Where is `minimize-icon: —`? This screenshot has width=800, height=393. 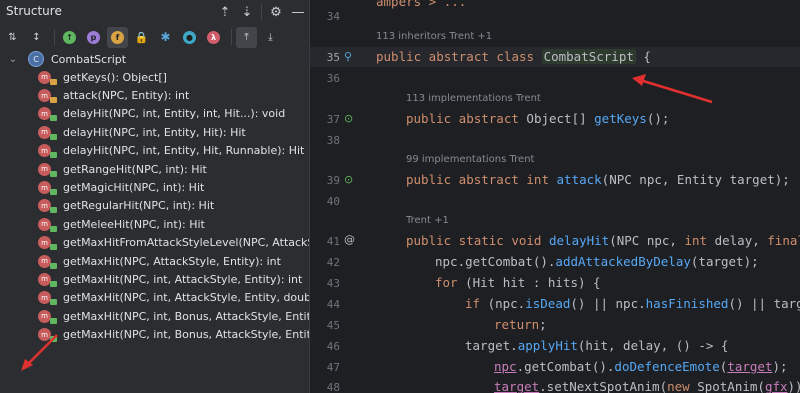
minimize-icon: — is located at coordinates (298, 12).